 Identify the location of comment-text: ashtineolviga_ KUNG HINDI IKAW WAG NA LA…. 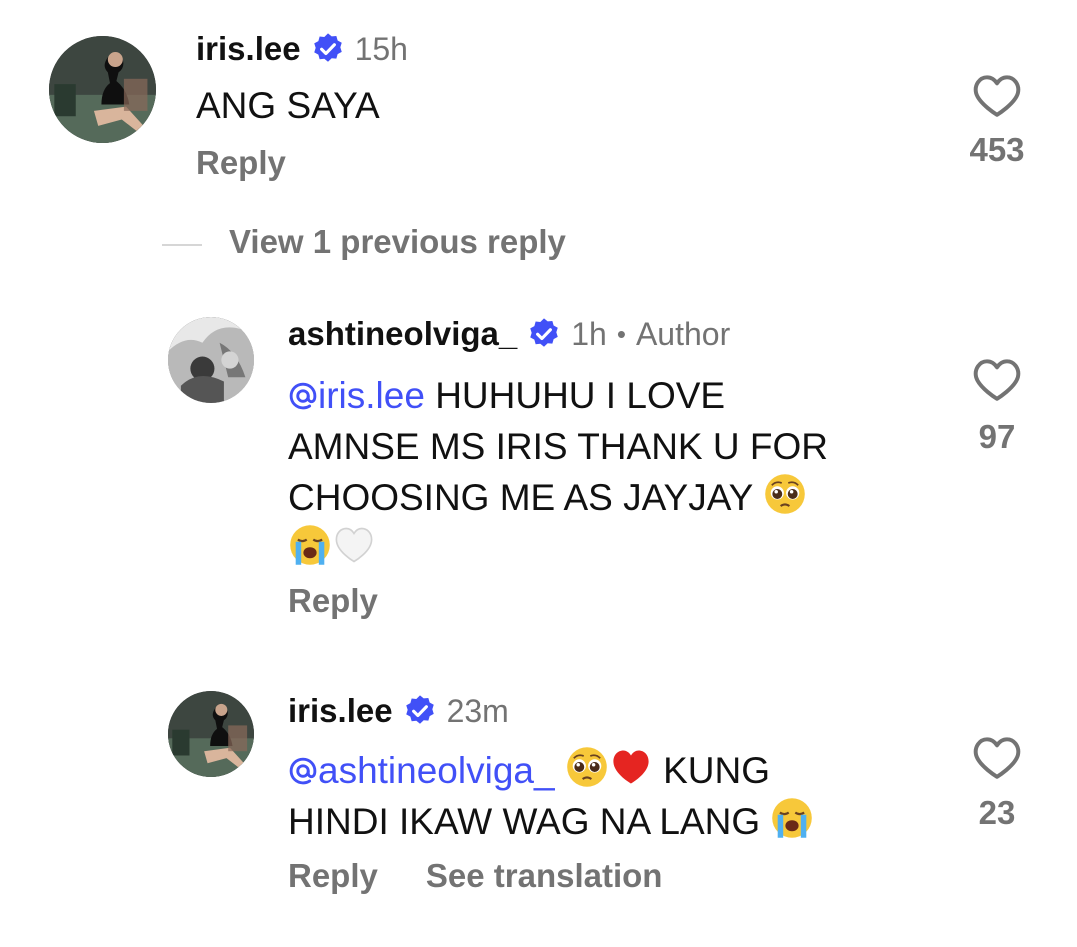
(608, 796).